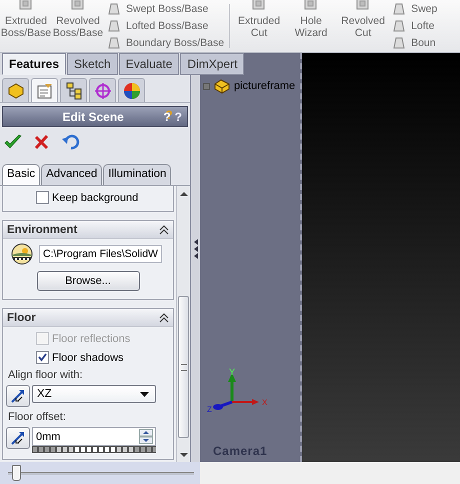 The width and height of the screenshot is (460, 484). Describe the element at coordinates (146, 436) in the screenshot. I see `spin-arrows-icon` at that location.